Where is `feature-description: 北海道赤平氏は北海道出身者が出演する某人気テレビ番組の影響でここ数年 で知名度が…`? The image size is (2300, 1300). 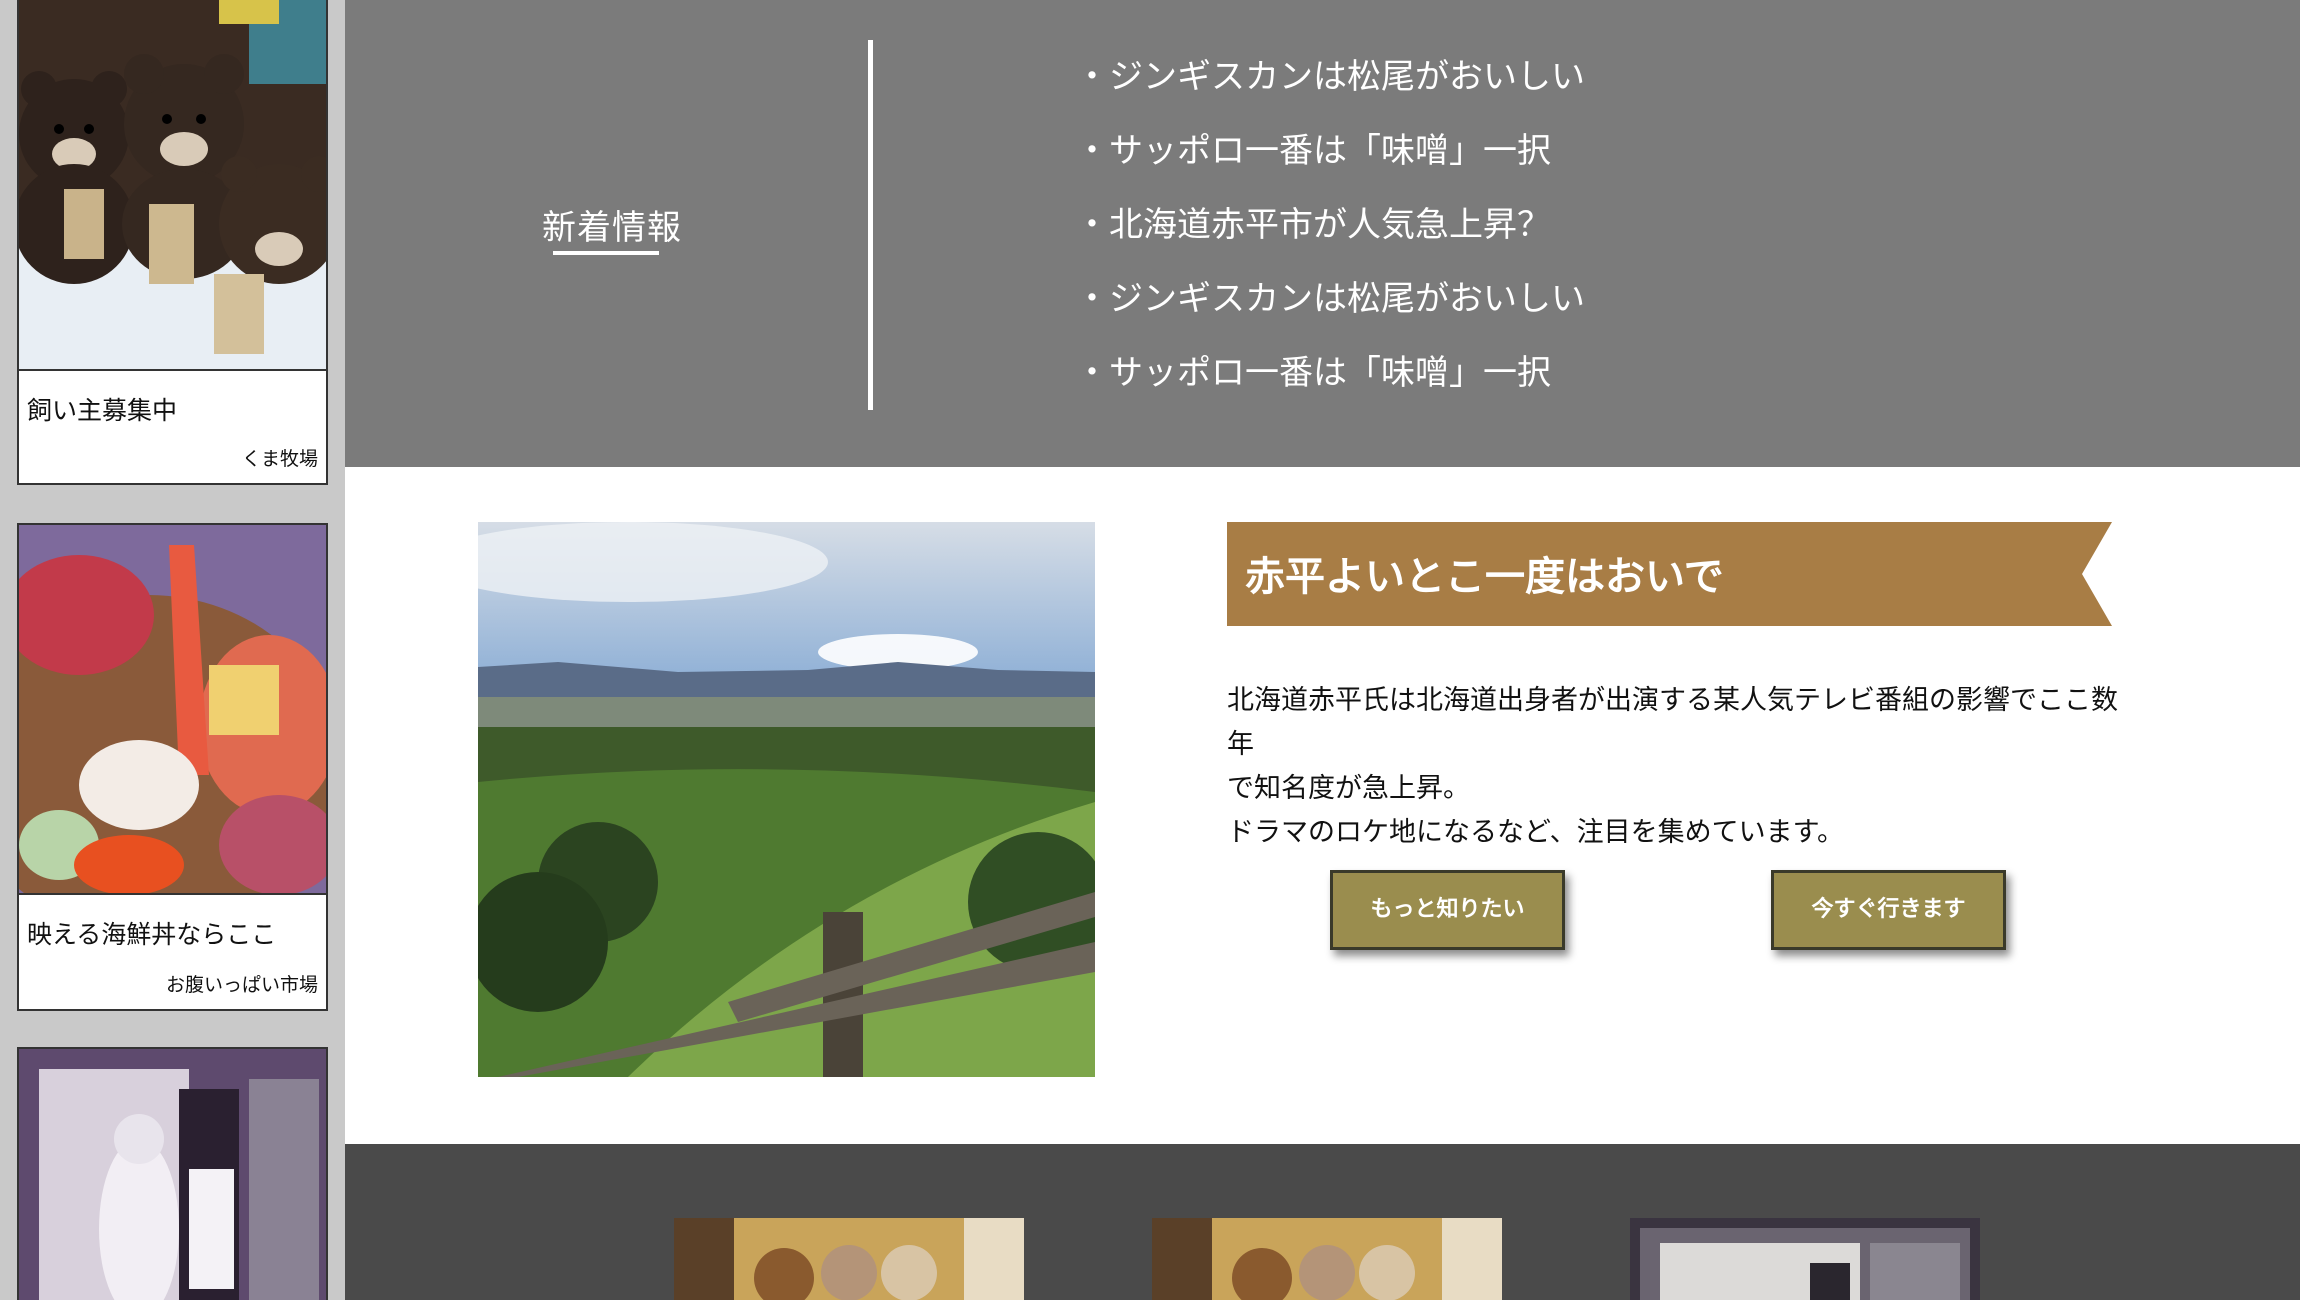 feature-description: 北海道赤平氏は北海道出身者が出演する某人気テレビ番組の影響でここ数年 で知名度が… is located at coordinates (1677, 767).